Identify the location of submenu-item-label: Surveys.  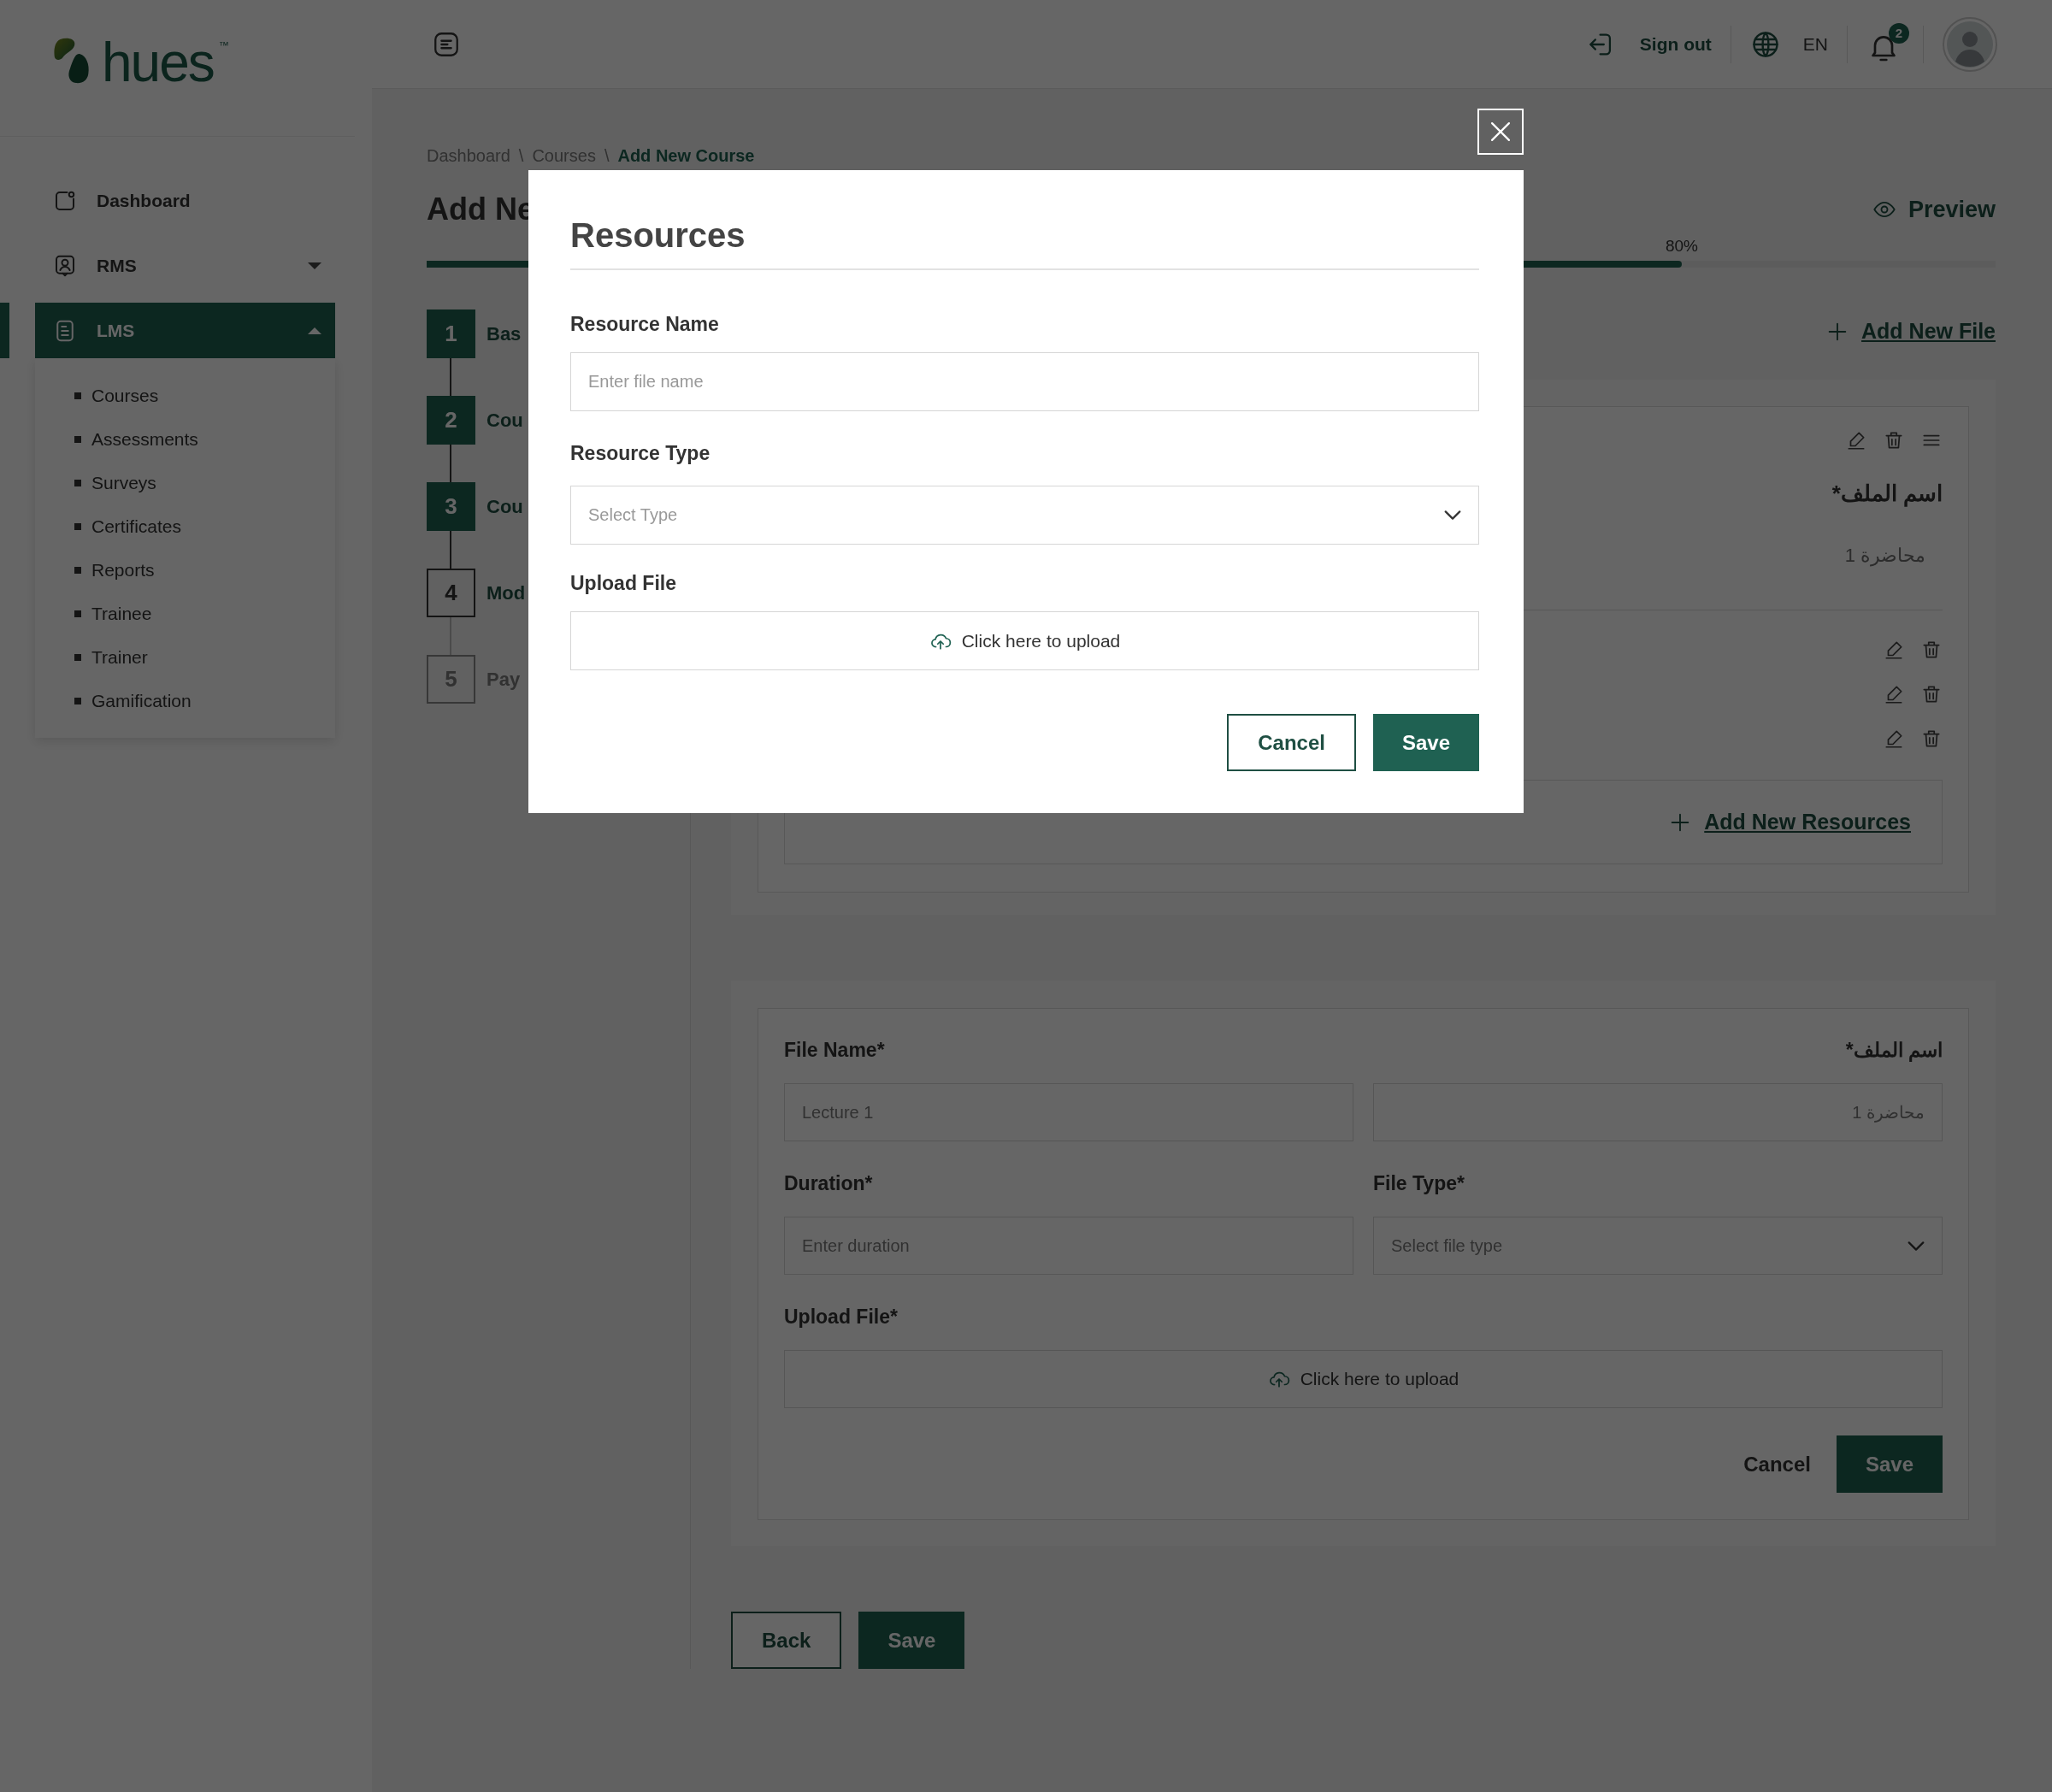
(123, 482).